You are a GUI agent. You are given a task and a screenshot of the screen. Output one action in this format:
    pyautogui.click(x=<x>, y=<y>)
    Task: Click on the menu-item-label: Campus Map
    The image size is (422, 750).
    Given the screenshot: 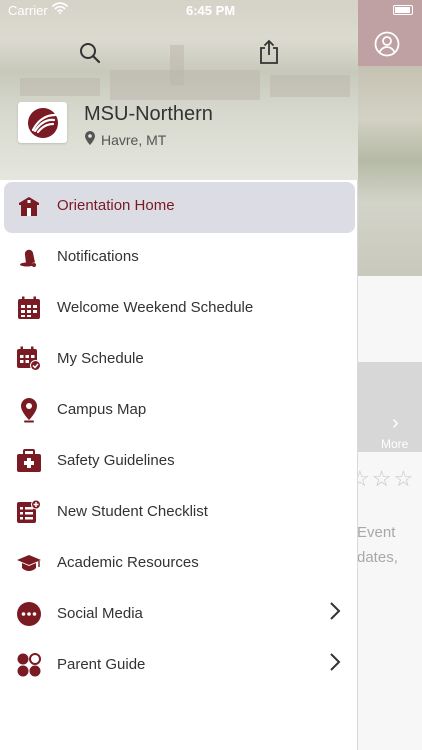 What is the action you would take?
    pyautogui.click(x=102, y=409)
    